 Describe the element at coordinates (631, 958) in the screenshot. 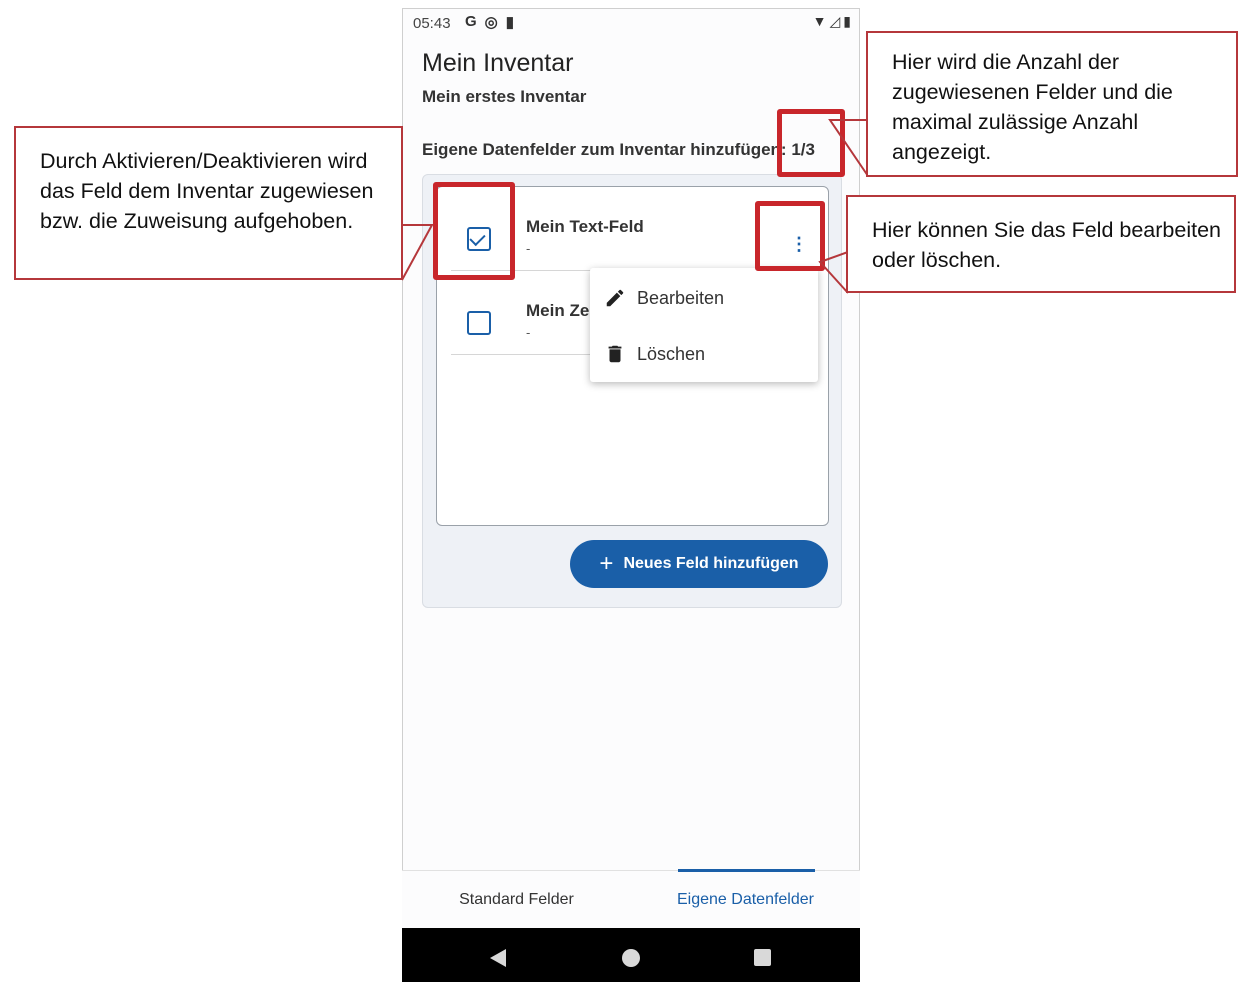

I see `home-icon` at that location.